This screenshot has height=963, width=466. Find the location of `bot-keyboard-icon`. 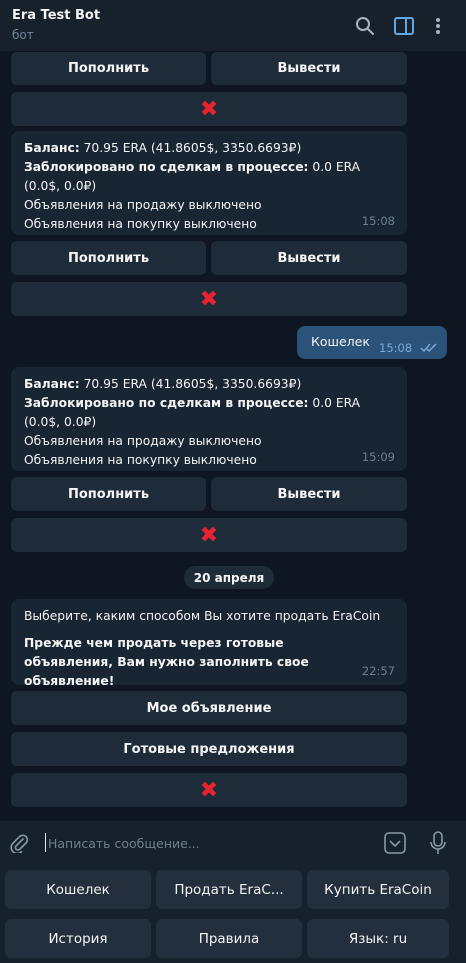

bot-keyboard-icon is located at coordinates (395, 843).